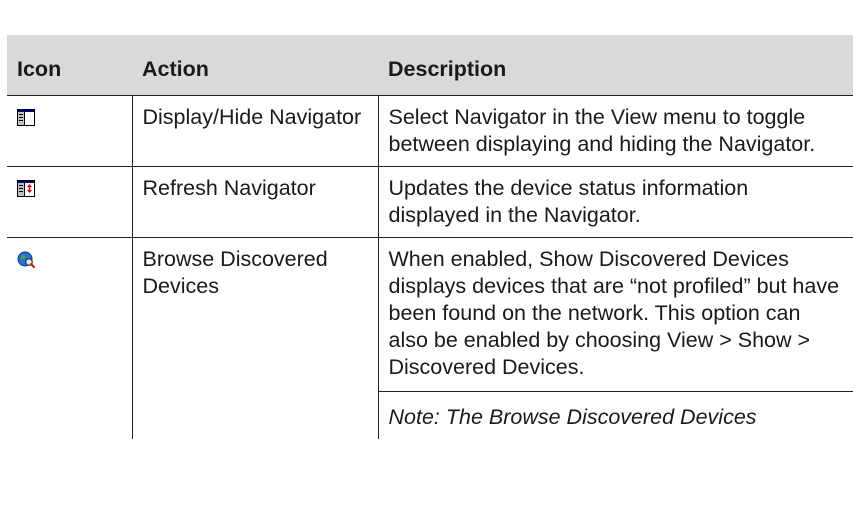 The height and width of the screenshot is (518, 853). What do you see at coordinates (26, 116) in the screenshot?
I see `navigator-pane-icon` at bounding box center [26, 116].